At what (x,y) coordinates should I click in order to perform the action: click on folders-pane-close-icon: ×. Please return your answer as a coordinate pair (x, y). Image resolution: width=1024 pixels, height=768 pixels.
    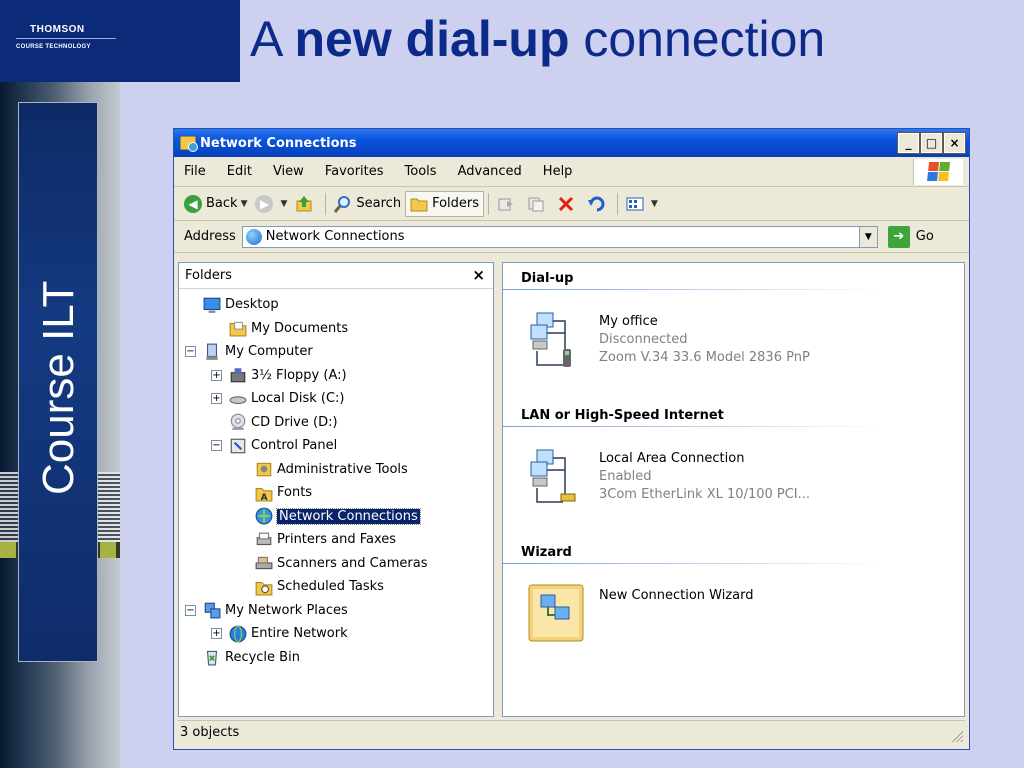
    Looking at the image, I should click on (478, 275).